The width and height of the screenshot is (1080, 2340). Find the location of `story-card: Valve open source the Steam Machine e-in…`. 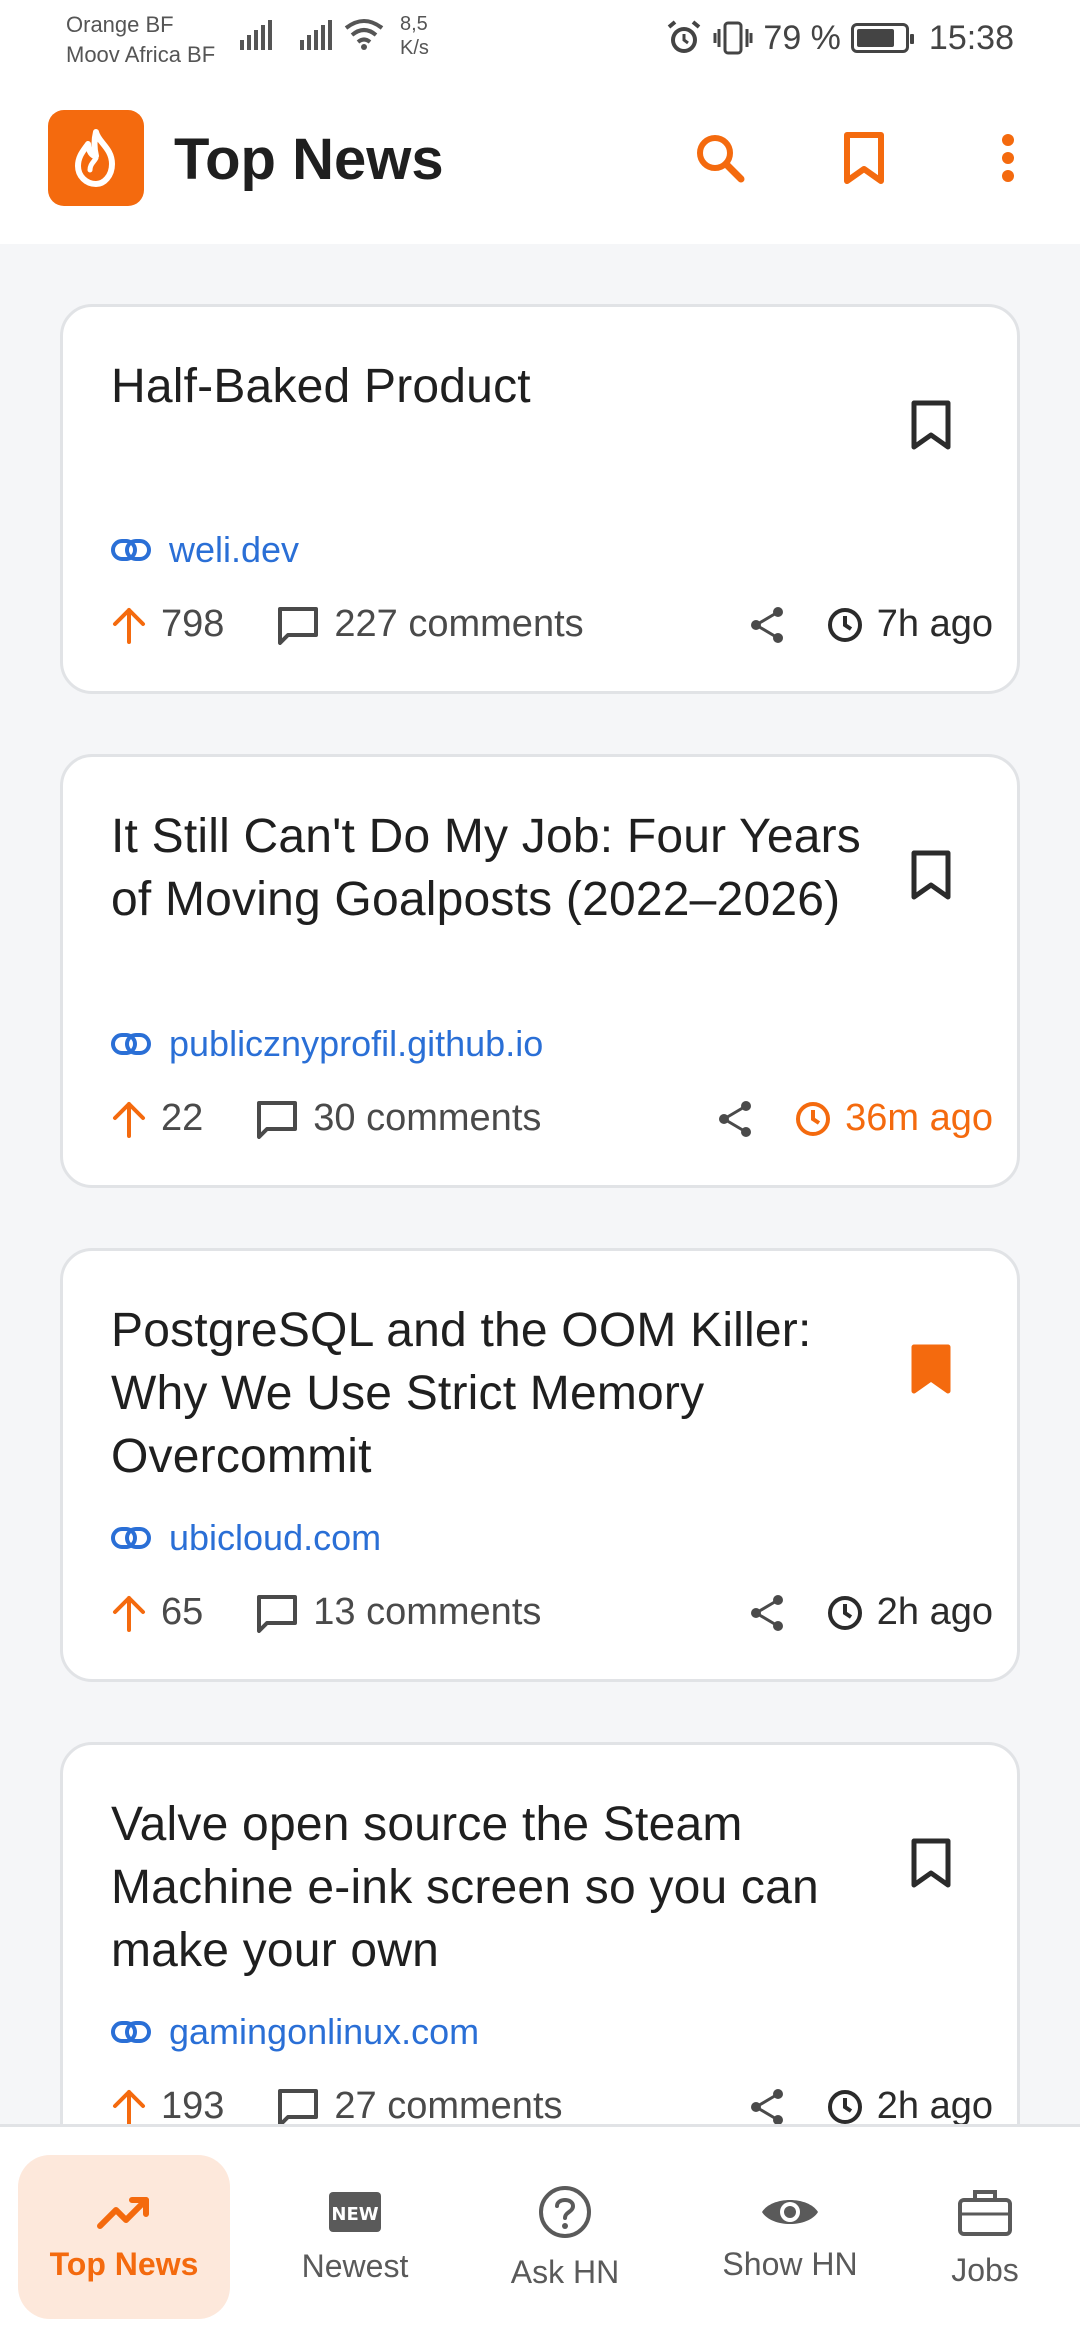

story-card: Valve open source the Steam Machine e-in… is located at coordinates (540, 1933).